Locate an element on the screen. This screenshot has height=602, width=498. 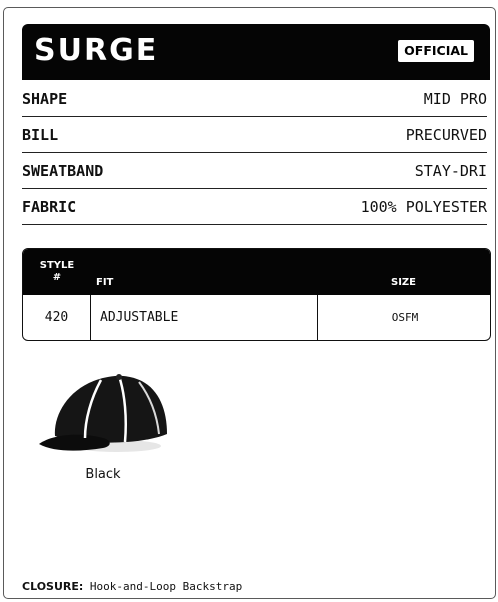
spec-row-fabric: FABRIC 100% POLYESTER is located at coordinates (254, 207).